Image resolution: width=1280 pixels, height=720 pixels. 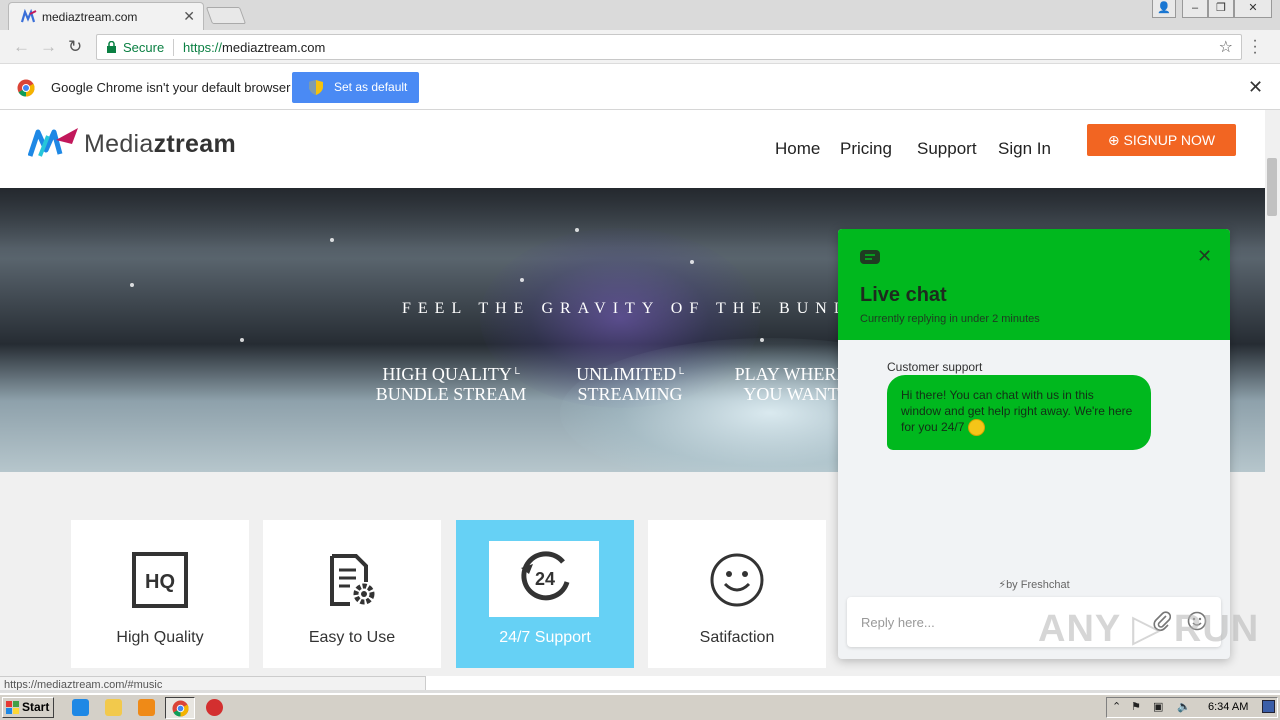 What do you see at coordinates (352, 594) in the screenshot?
I see `feature-card-easy-to-use: Easy to Use` at bounding box center [352, 594].